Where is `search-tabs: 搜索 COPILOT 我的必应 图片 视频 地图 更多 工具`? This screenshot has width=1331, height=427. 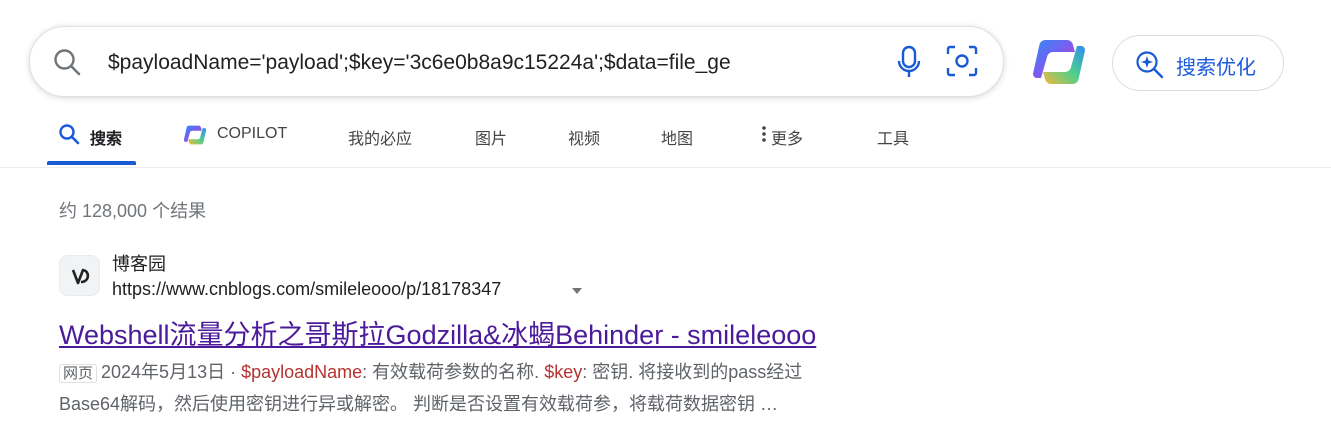
search-tabs: 搜索 COPILOT 我的必应 图片 视频 地图 更多 工具 is located at coordinates (665, 141).